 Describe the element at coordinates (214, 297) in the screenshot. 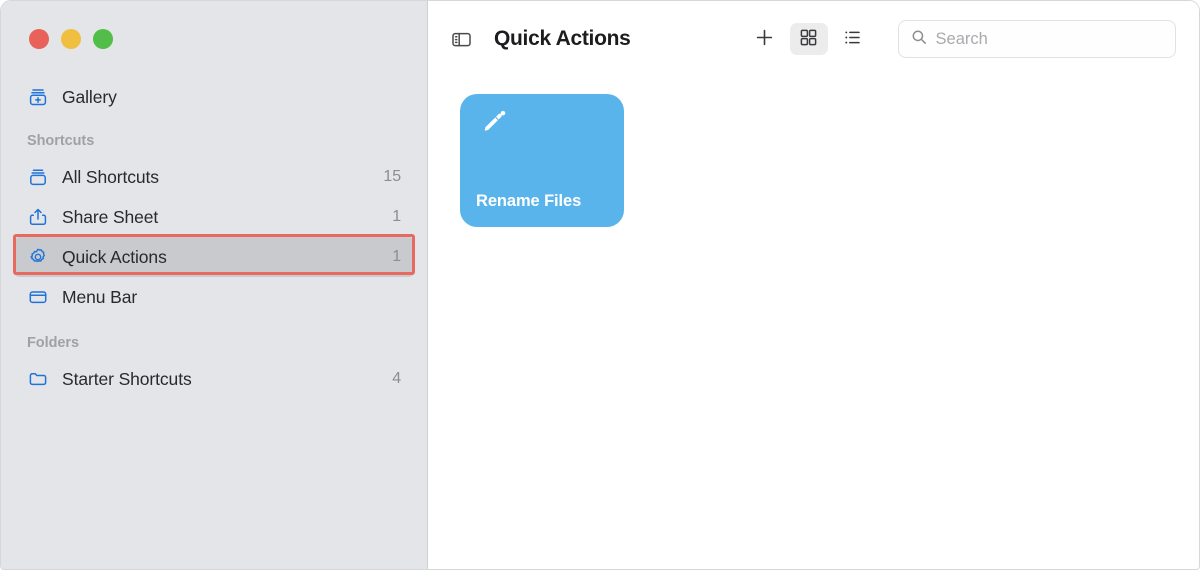

I see `sidebar-item-menu-bar: Menu Bar` at that location.